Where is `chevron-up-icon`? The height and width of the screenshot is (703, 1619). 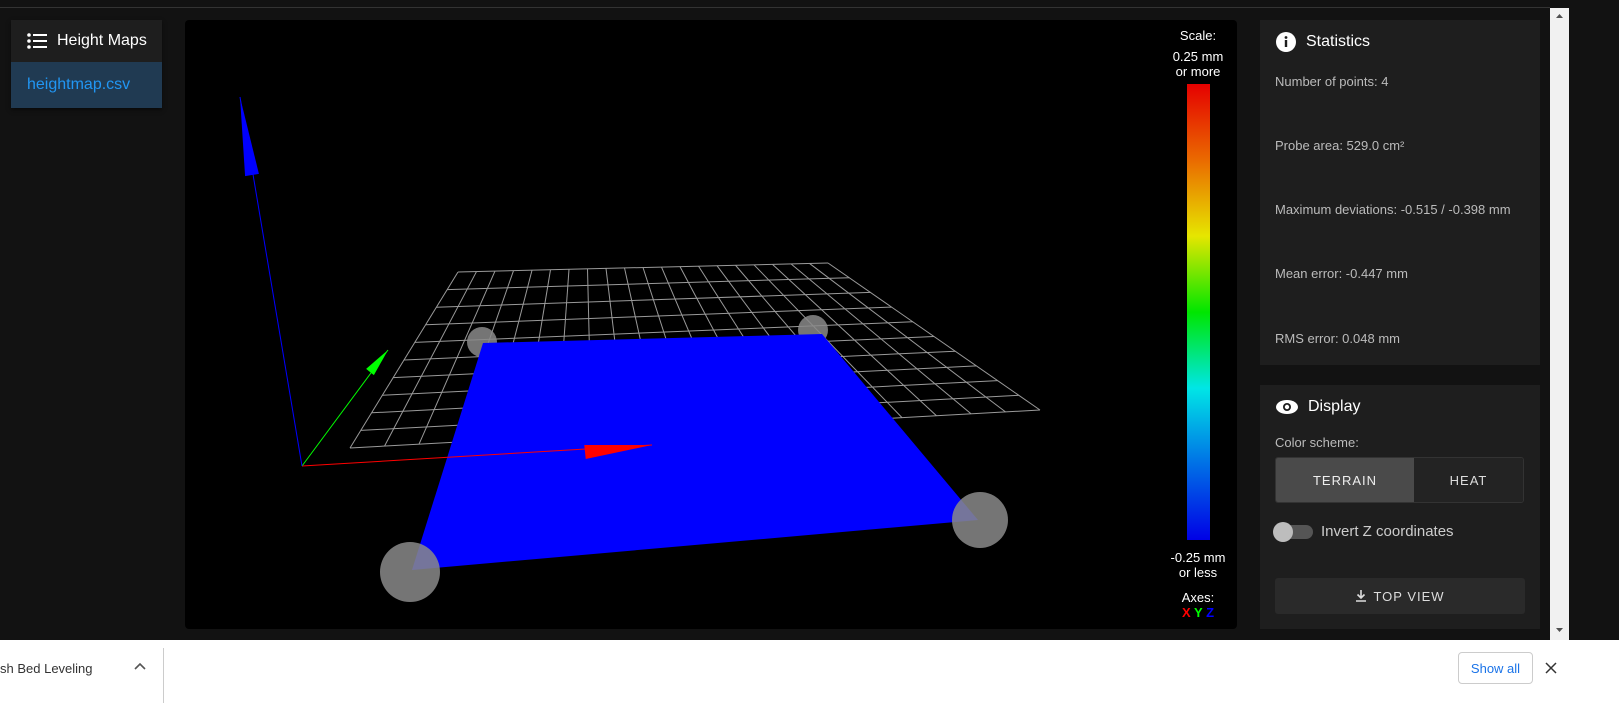
chevron-up-icon is located at coordinates (140, 666).